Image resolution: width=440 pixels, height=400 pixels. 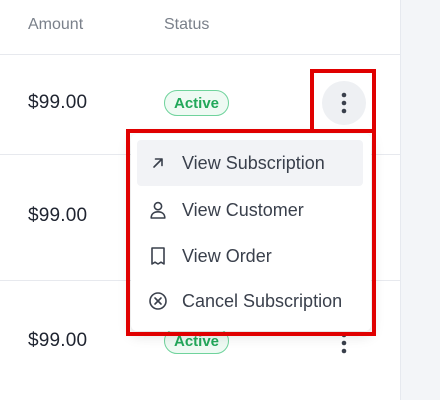 I want to click on menu-item-label: View Customer, so click(x=243, y=209).